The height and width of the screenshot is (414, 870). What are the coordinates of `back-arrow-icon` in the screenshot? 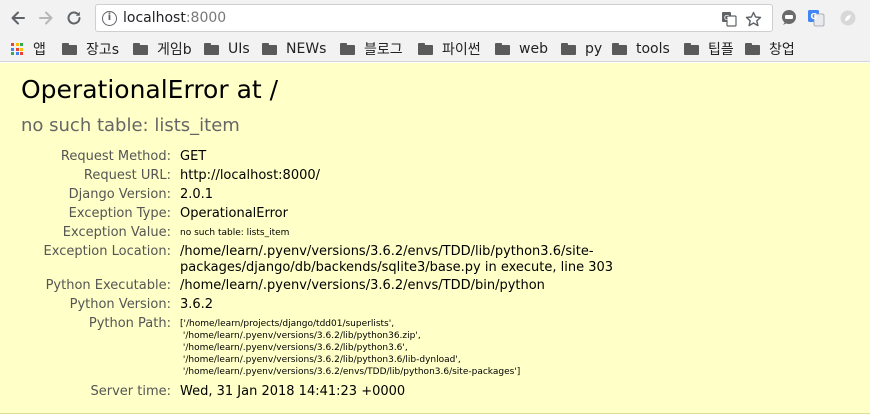 It's located at (18, 18).